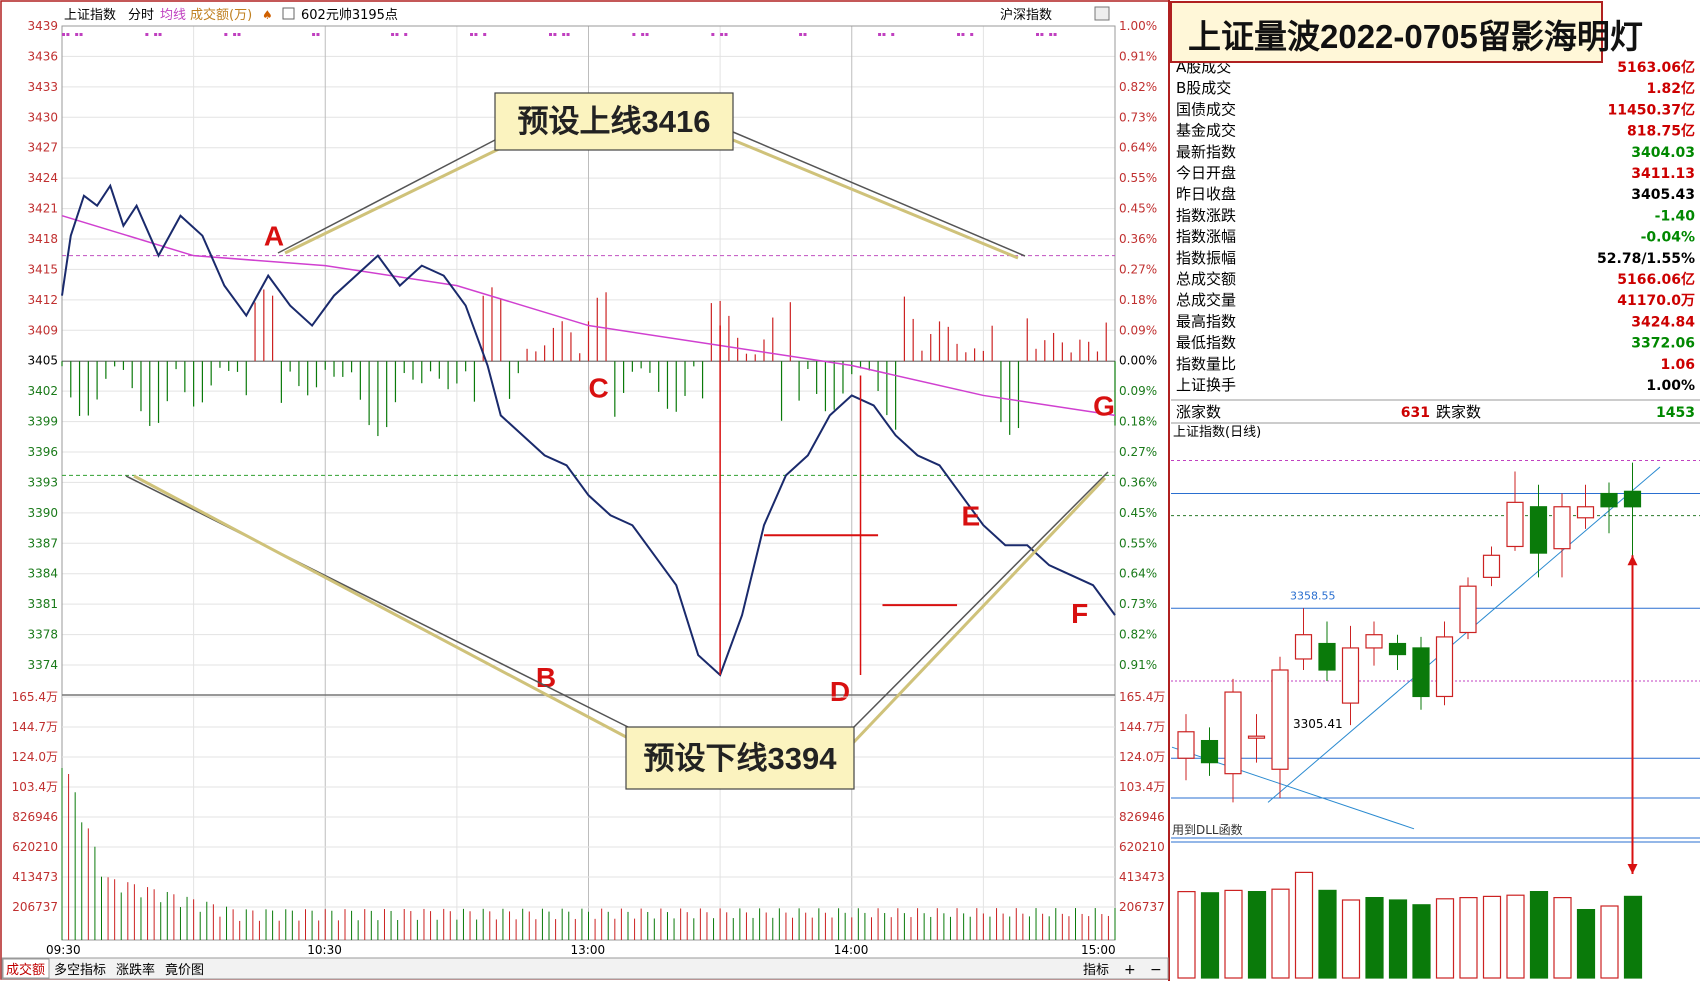 This screenshot has width=1700, height=981. I want to click on y-tick-label: 3415, so click(42, 269).